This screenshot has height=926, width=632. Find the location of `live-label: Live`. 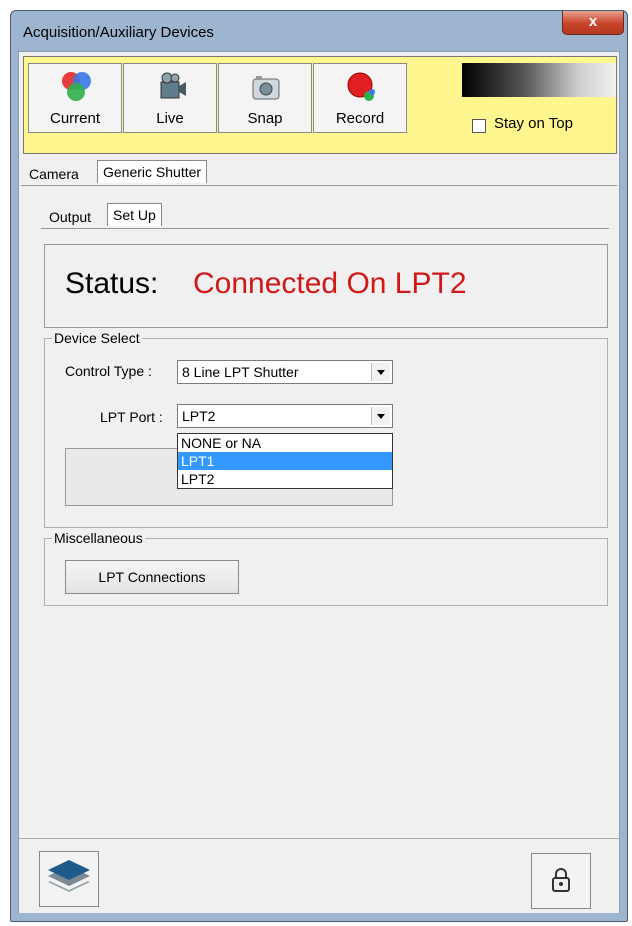

live-label: Live is located at coordinates (170, 118).